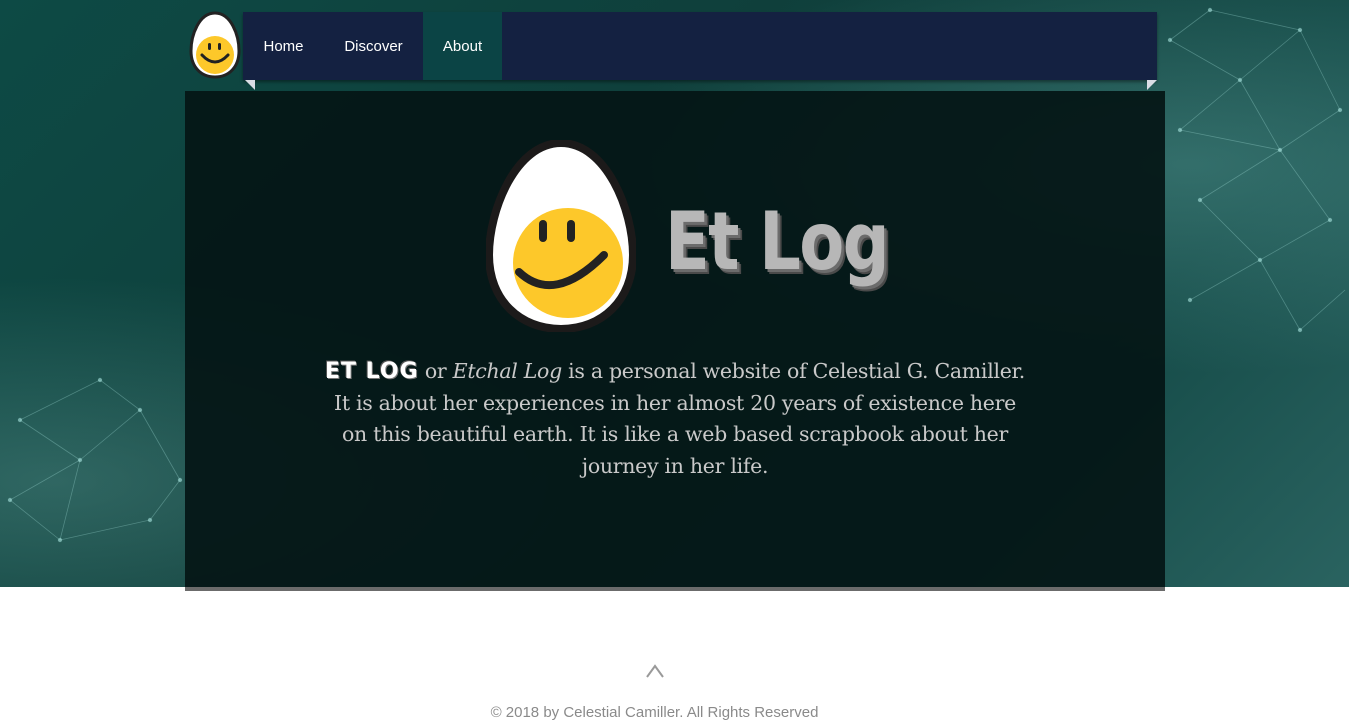 The height and width of the screenshot is (725, 1349). Describe the element at coordinates (777, 241) in the screenshot. I see `site-title: Et Log` at that location.